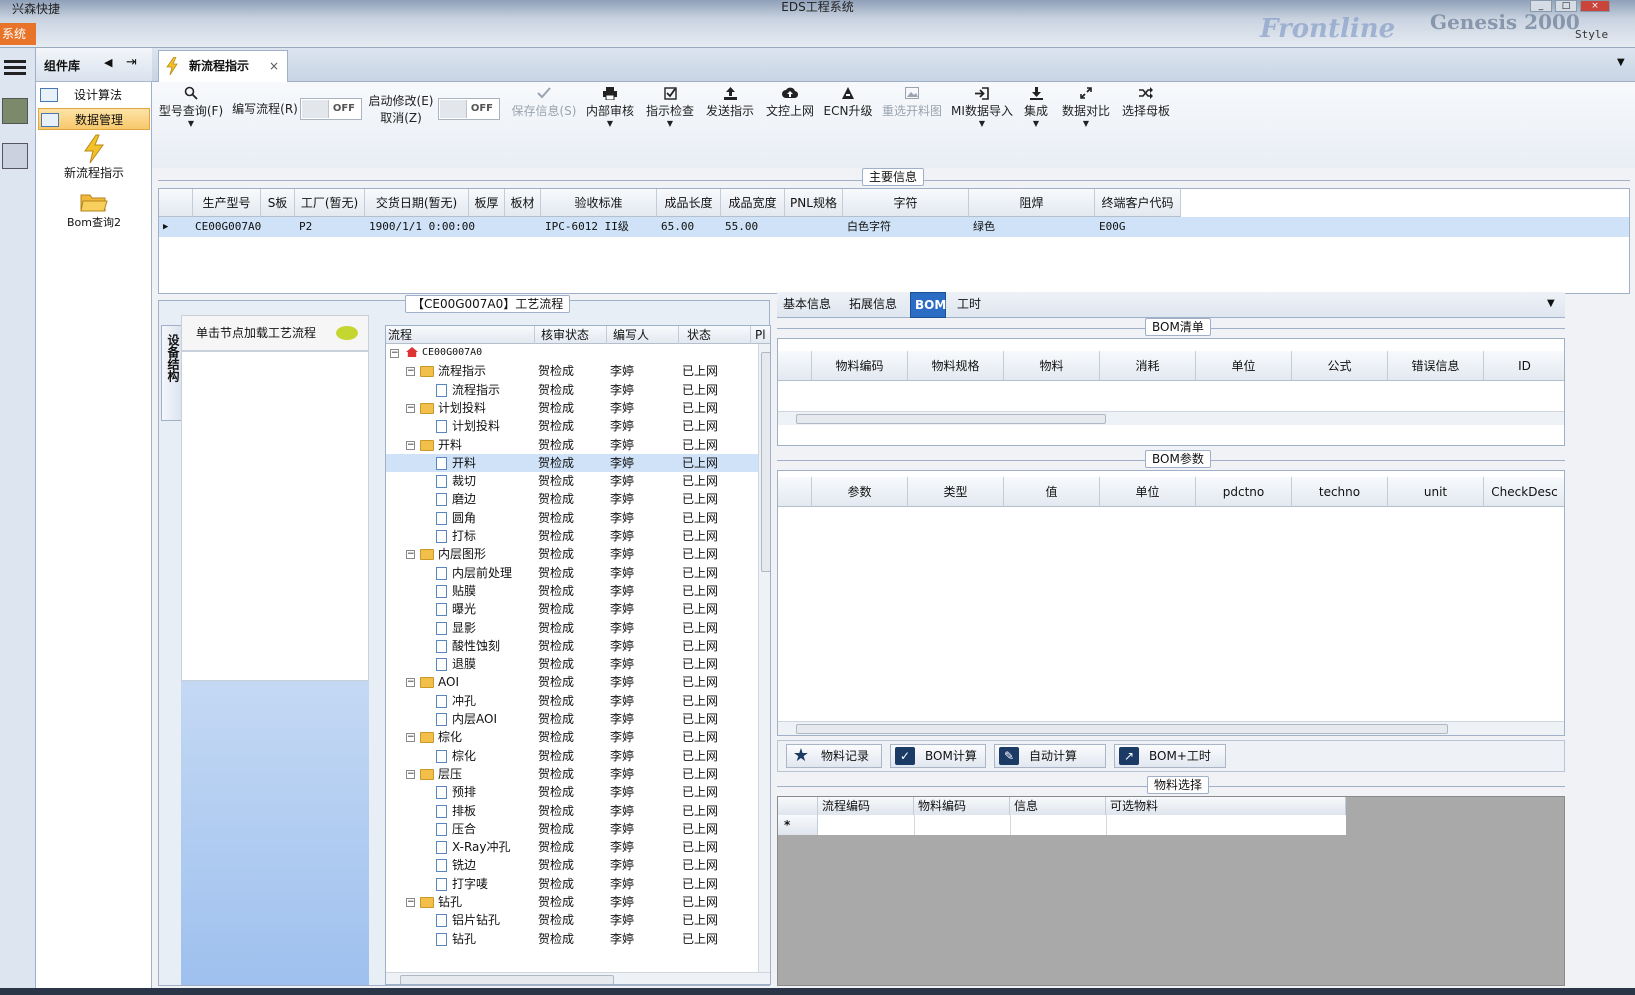  Describe the element at coordinates (576, 719) in the screenshot. I see `tree-process-node: 内层AOI 贺检成 李婷 已上网` at that location.